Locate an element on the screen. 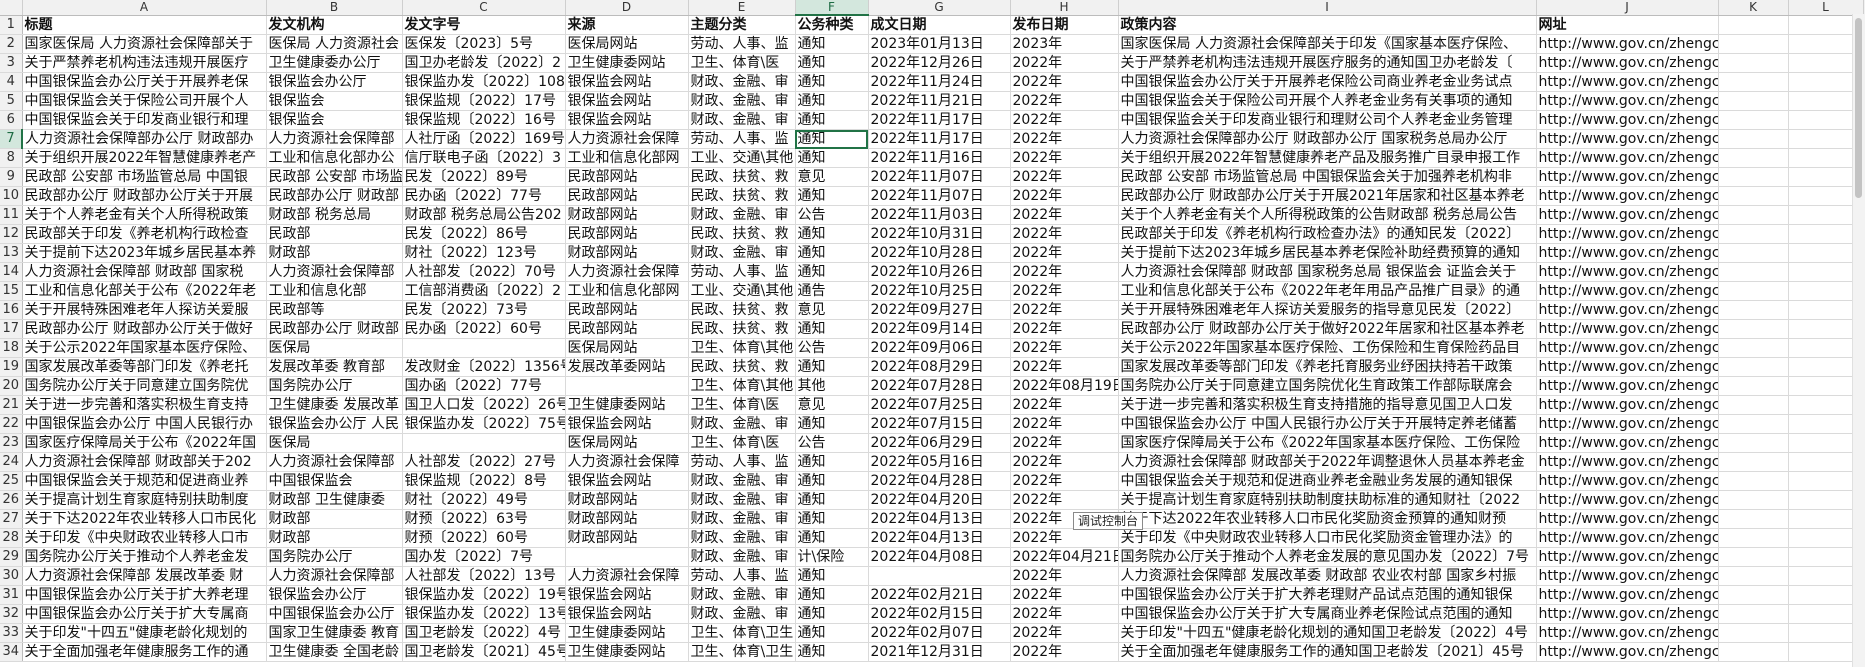  cell-a10: 民政部办公厅 财政部办公厅关于开展 is located at coordinates (144, 196).